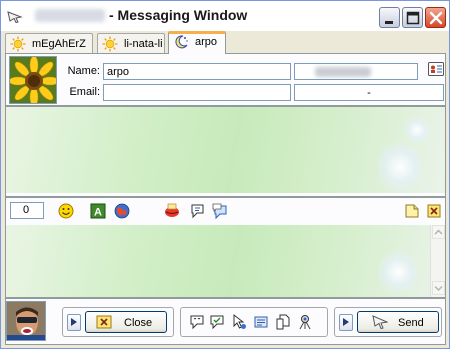 The height and width of the screenshot is (349, 450). I want to click on my-avatar, so click(26, 321).